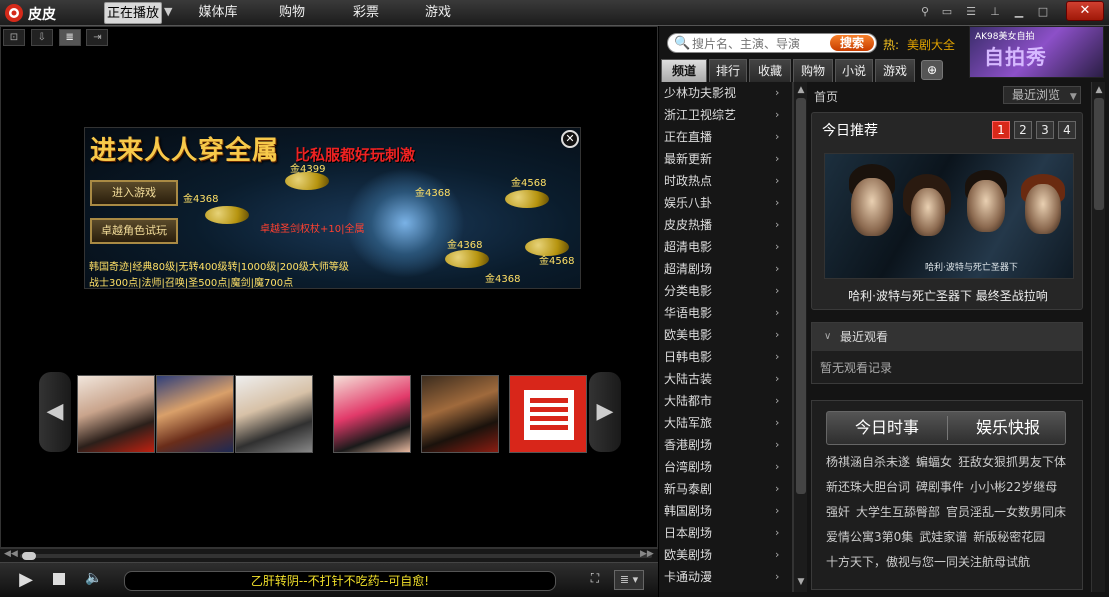  Describe the element at coordinates (168, 11) in the screenshot. I see `chevron-down-icon: ▼` at that location.